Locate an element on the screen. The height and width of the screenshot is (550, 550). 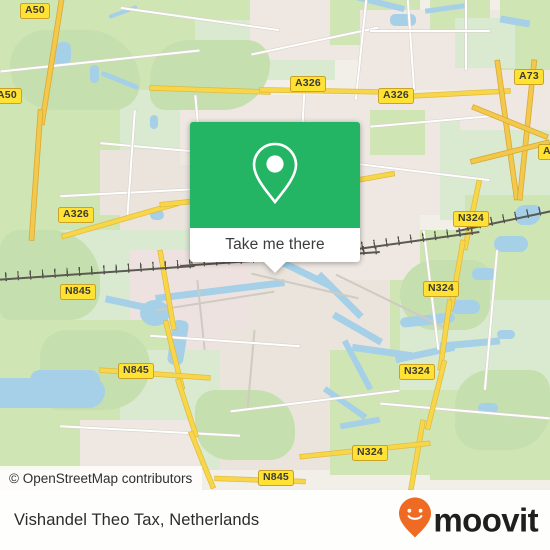
moovit-smile-pin-icon is located at coordinates (415, 520).